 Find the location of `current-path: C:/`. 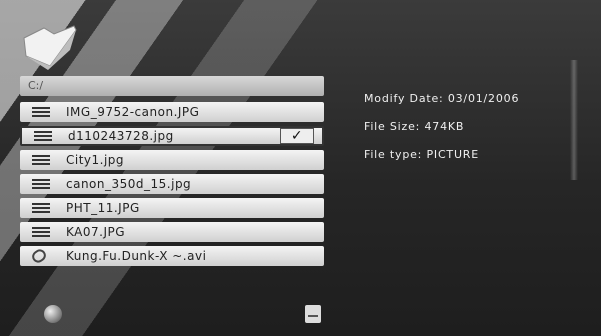

current-path: C:/ is located at coordinates (172, 86).